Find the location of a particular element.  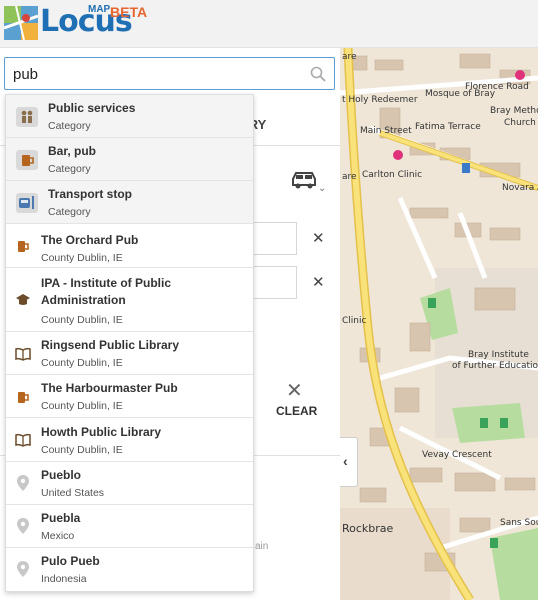

truncated-text: ain is located at coordinates (262, 546).